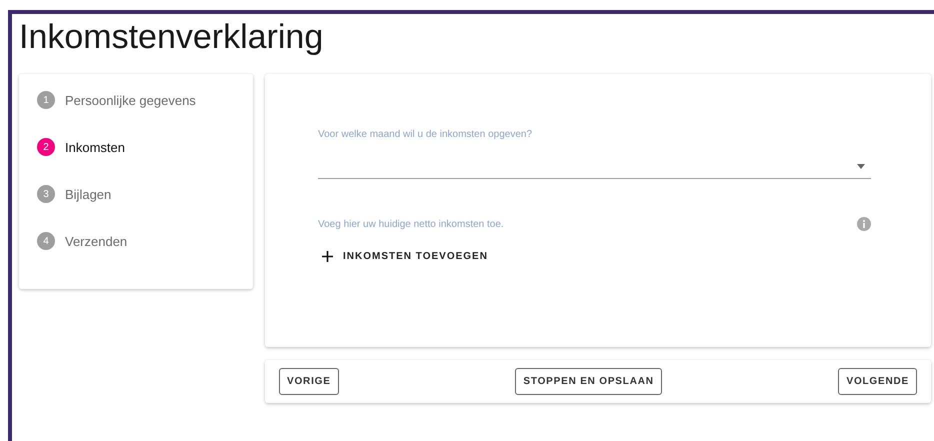 The image size is (934, 441). I want to click on step-number: 1, so click(46, 100).